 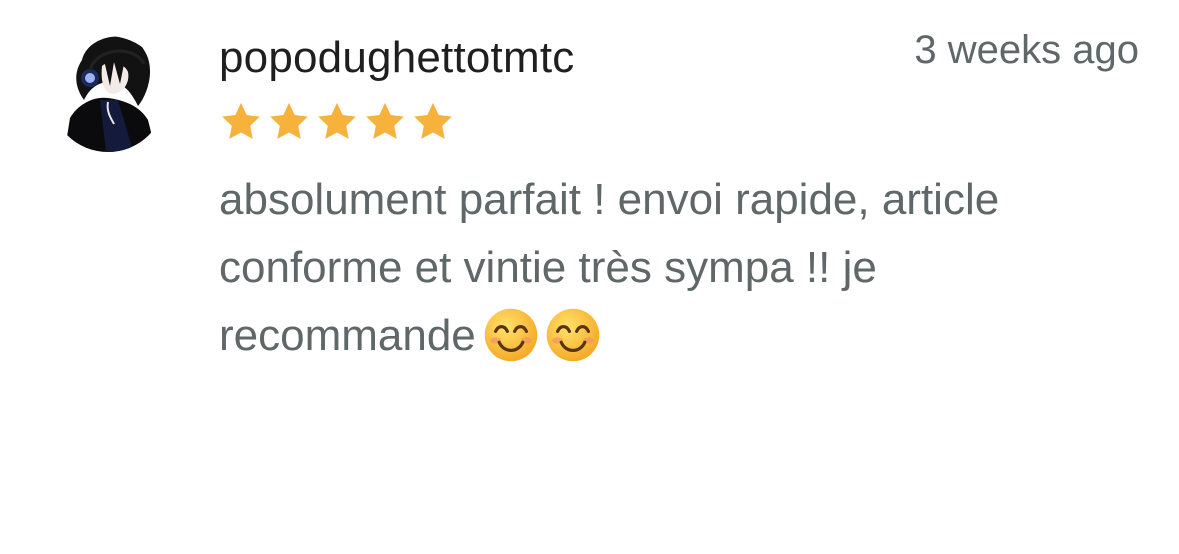 What do you see at coordinates (1026, 50) in the screenshot?
I see `review-timestamp: 3 weeks ago` at bounding box center [1026, 50].